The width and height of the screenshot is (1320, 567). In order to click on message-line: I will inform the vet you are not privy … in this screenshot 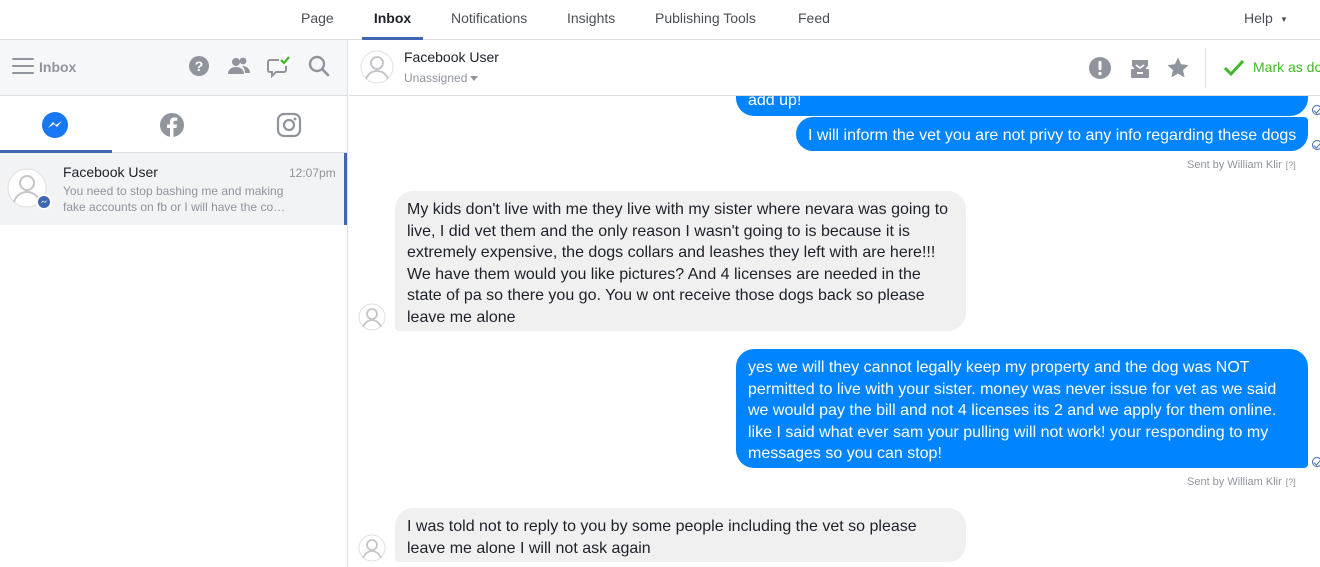, I will do `click(1052, 135)`.